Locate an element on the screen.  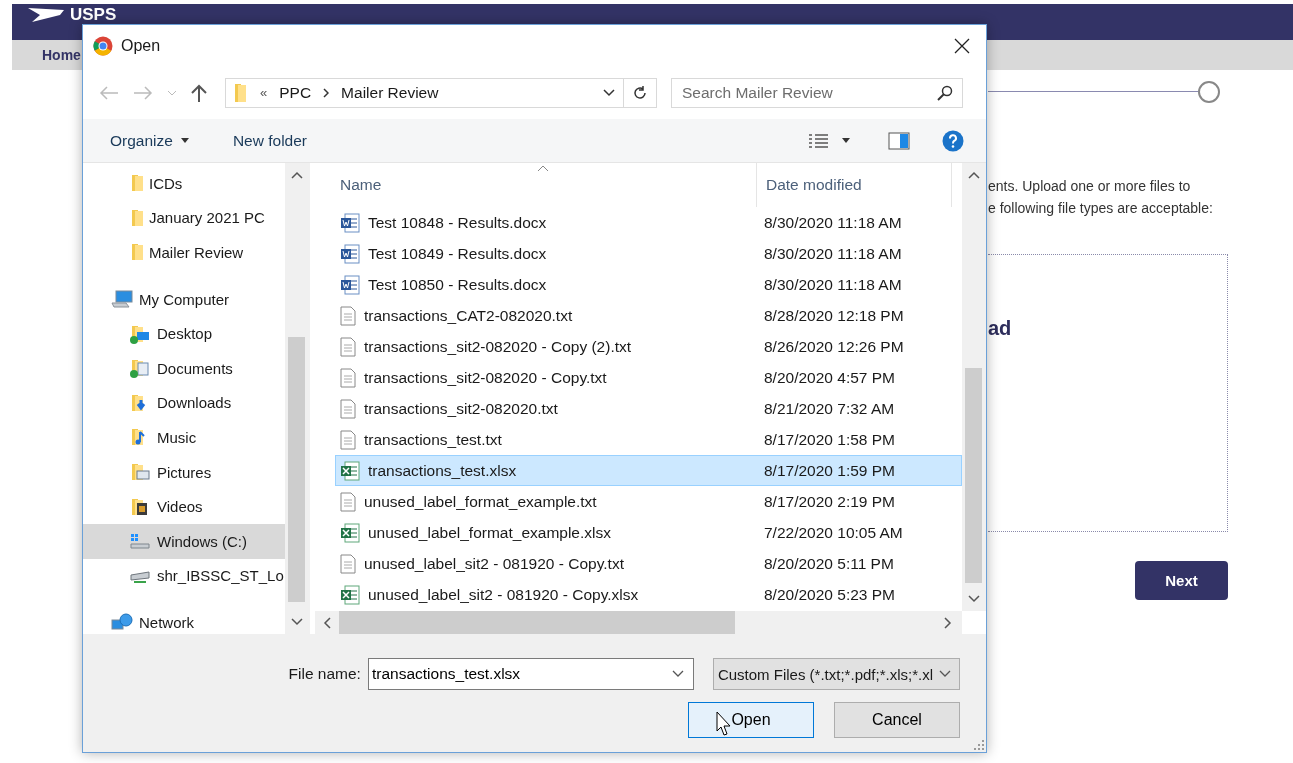
help-icon is located at coordinates (953, 140).